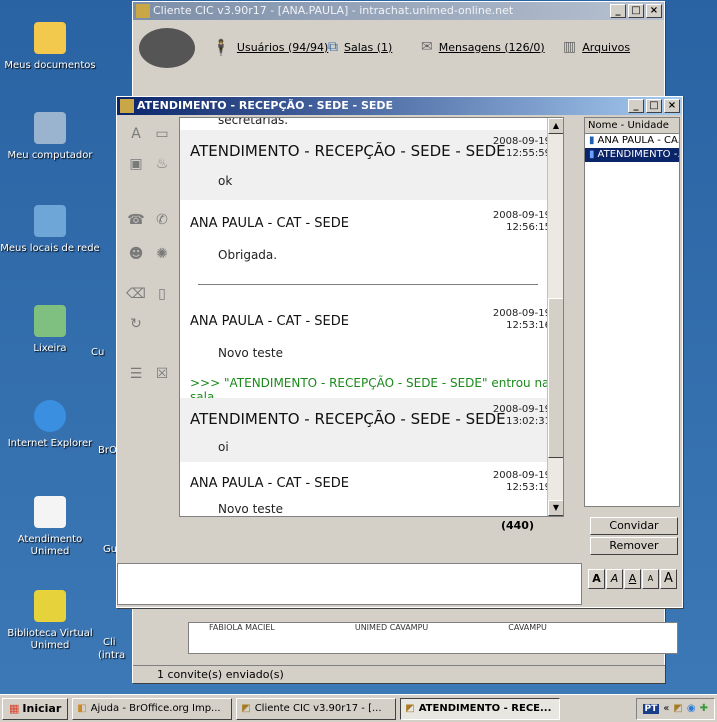 This screenshot has height=722, width=717. What do you see at coordinates (50, 425) in the screenshot?
I see `desktop-icon-internet-explorer: Internet Explorer` at bounding box center [50, 425].